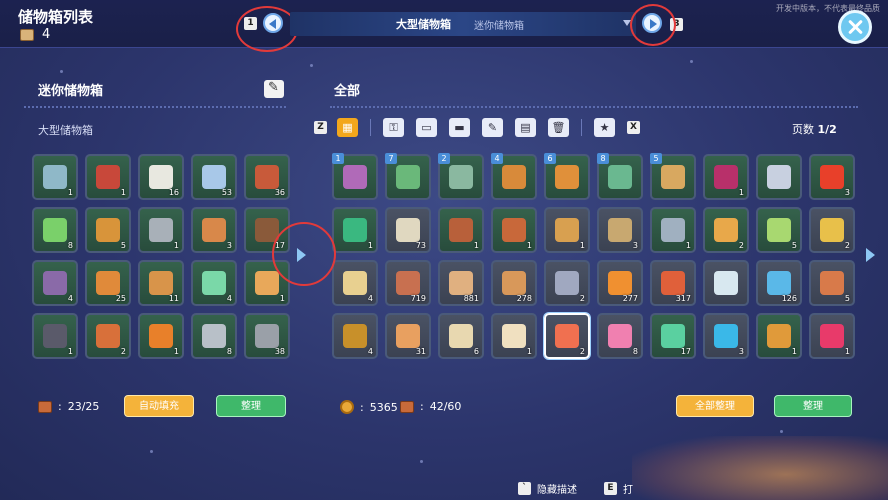 Image resolution: width=888 pixels, height=500 pixels. I want to click on e-action-hint: E 打, so click(618, 488).